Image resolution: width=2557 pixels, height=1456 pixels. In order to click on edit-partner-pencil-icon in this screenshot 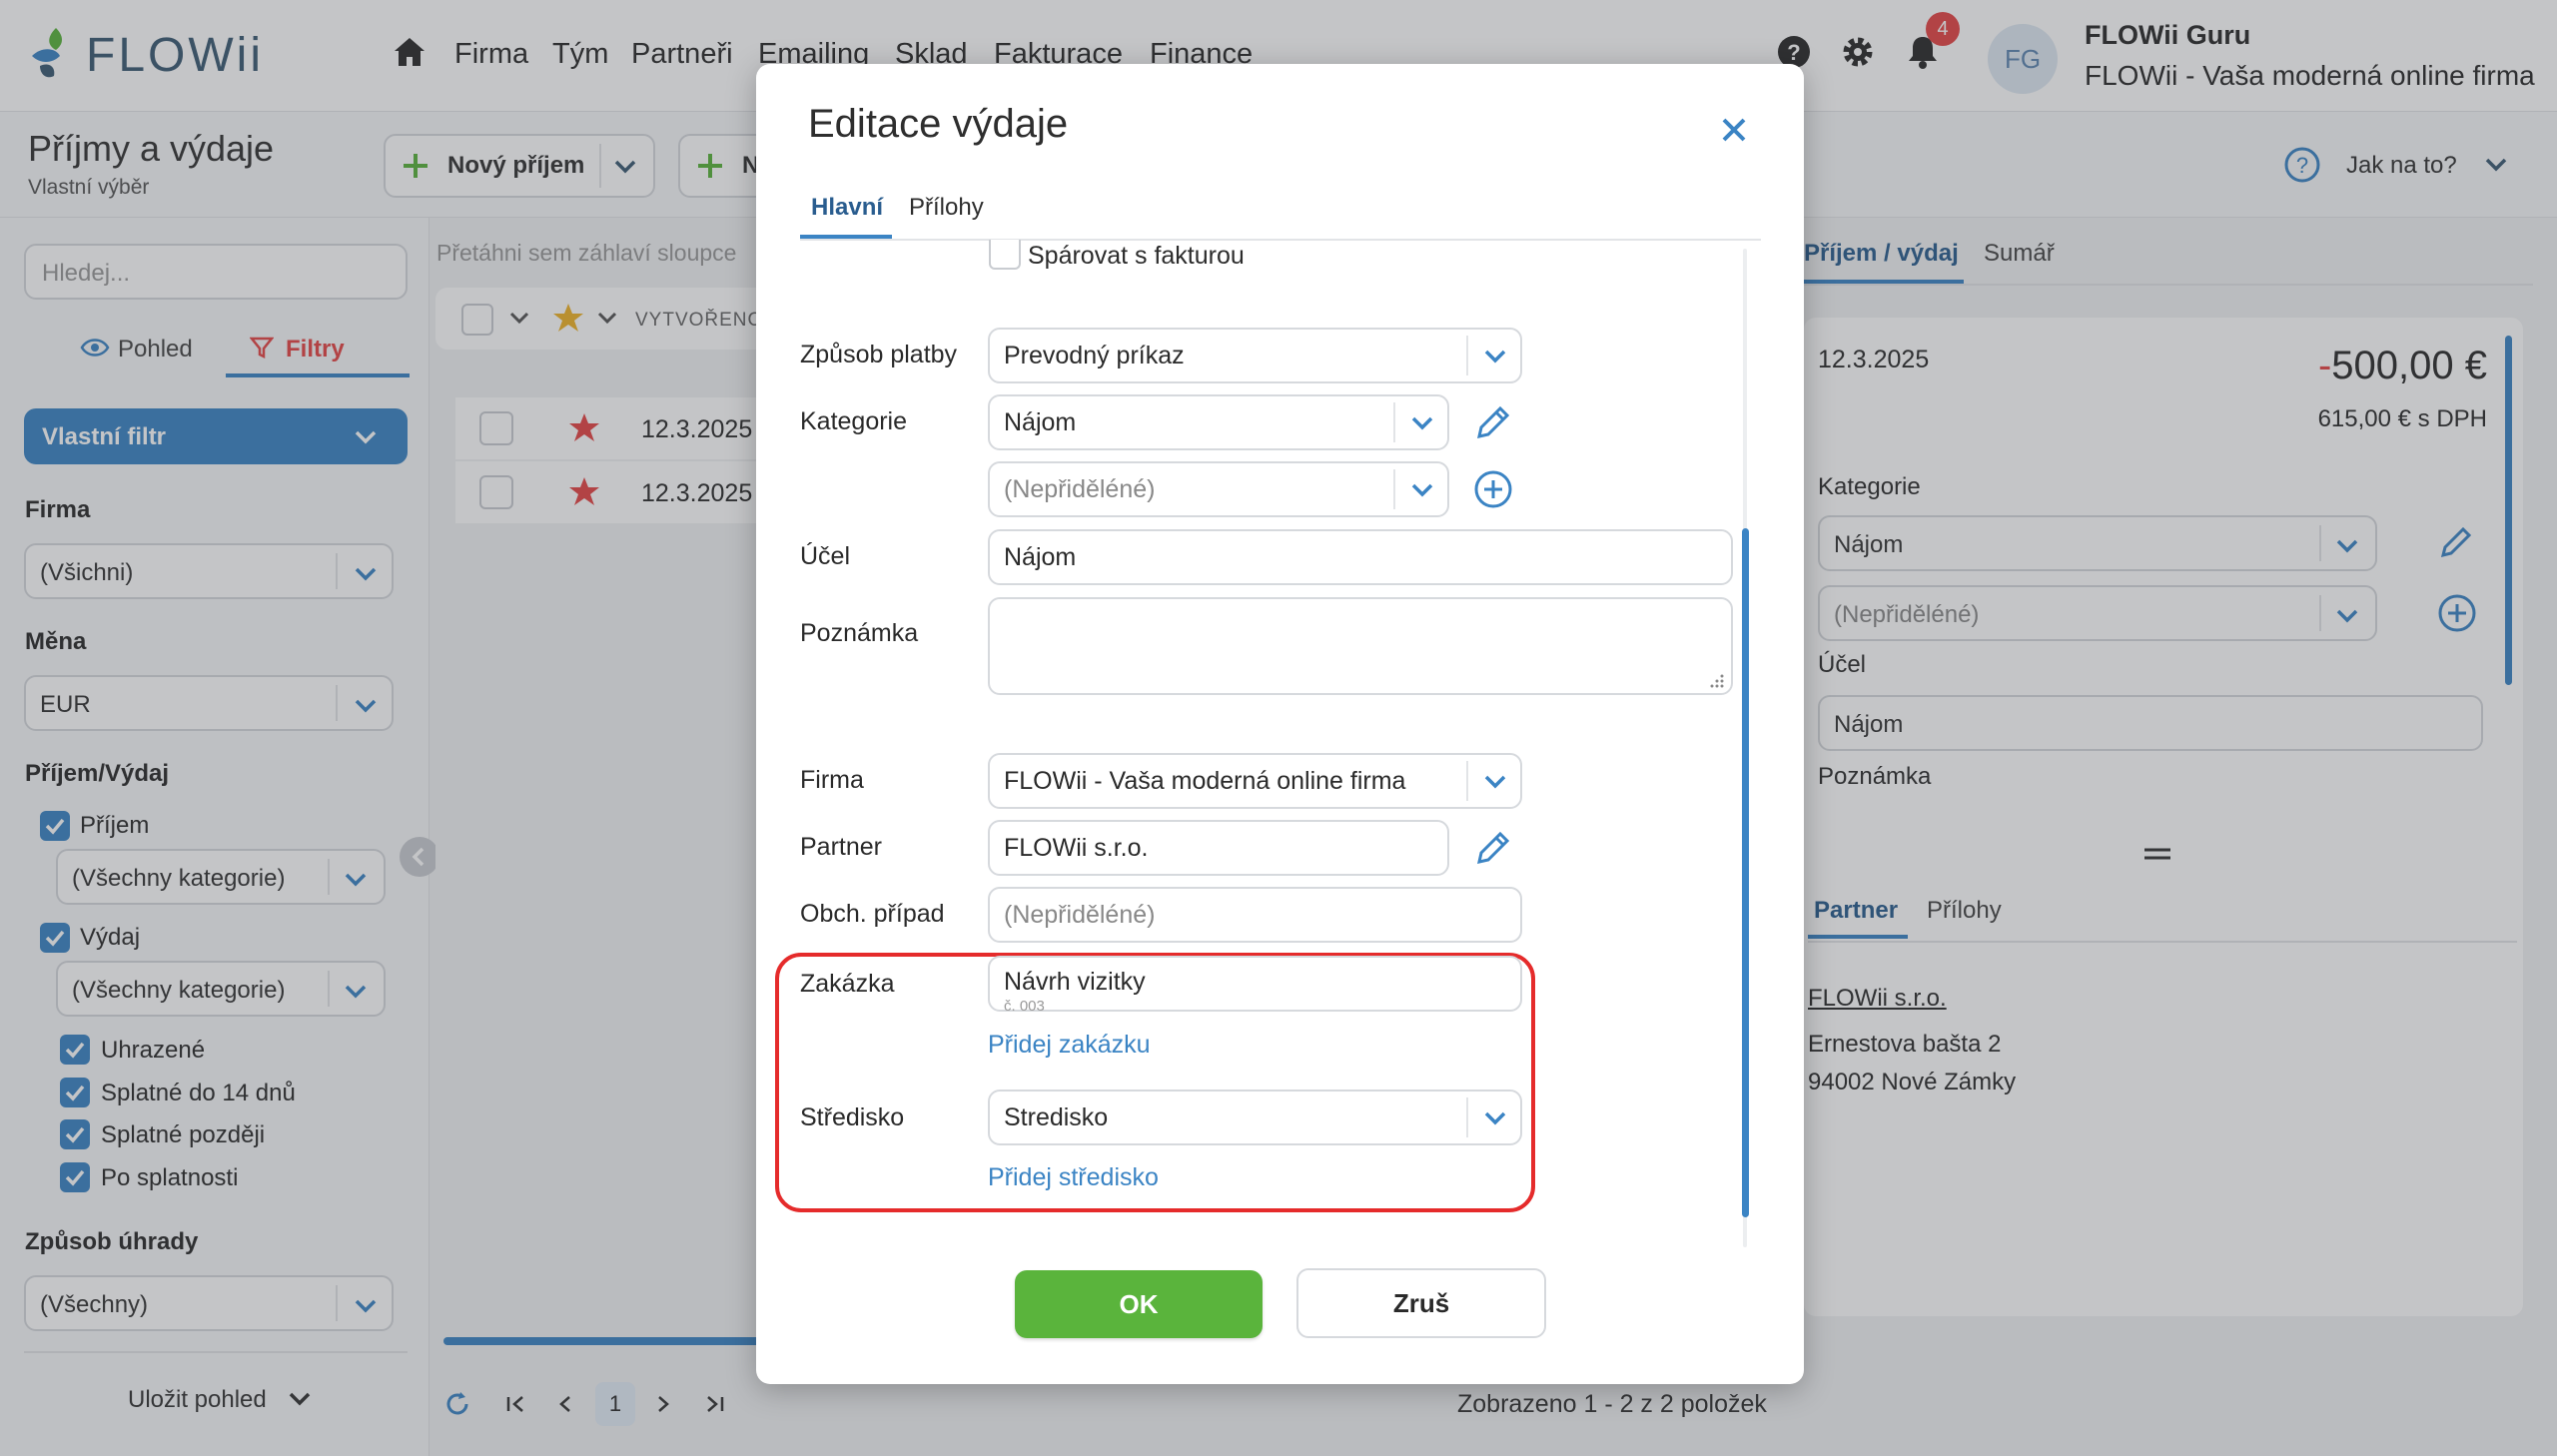, I will do `click(1493, 848)`.